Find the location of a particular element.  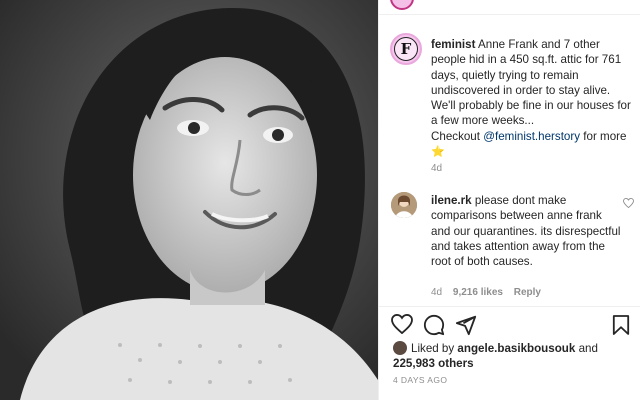

feminist-avatar: F is located at coordinates (406, 49).